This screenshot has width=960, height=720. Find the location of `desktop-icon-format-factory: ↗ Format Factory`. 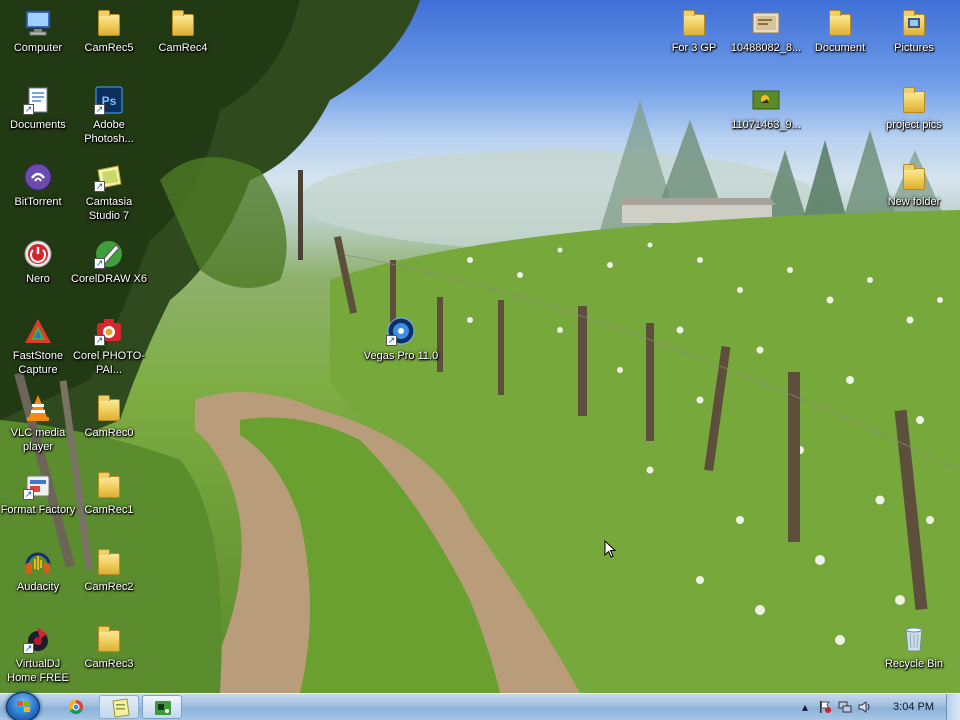

desktop-icon-format-factory: ↗ Format Factory is located at coordinates (38, 502).